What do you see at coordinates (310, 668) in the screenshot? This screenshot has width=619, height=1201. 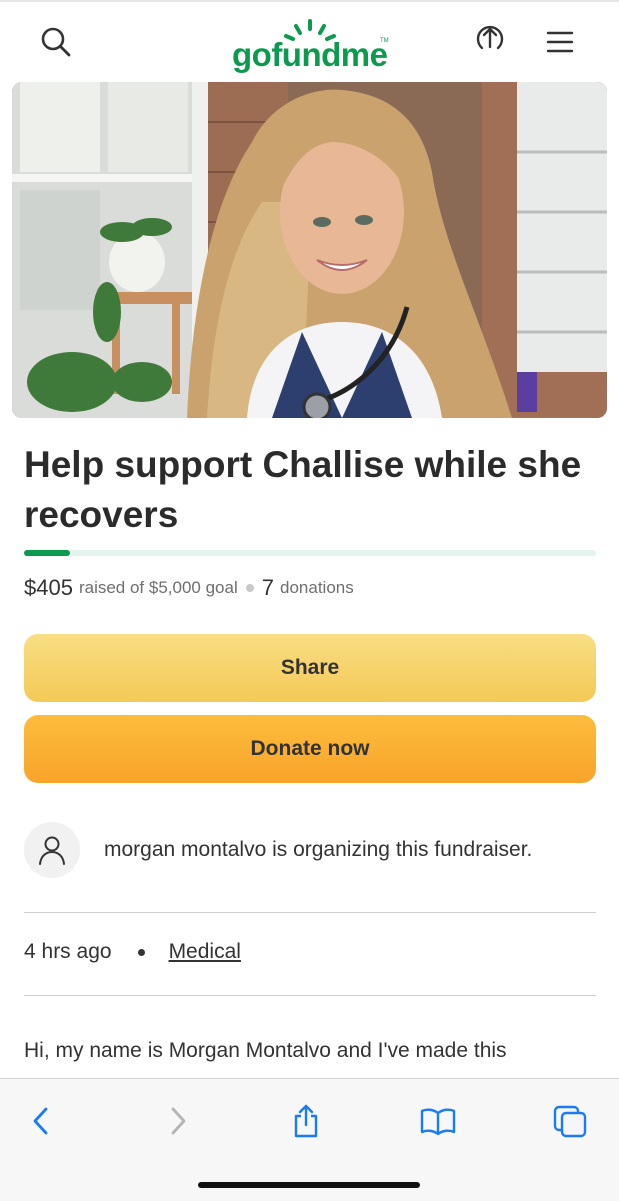 I see `share-button: Share` at bounding box center [310, 668].